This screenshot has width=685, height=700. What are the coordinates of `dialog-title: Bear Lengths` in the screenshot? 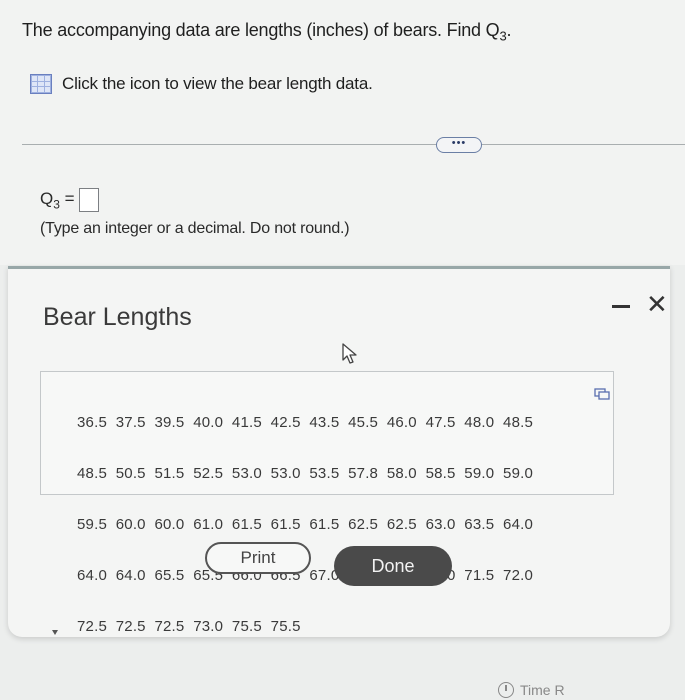 It's located at (117, 317).